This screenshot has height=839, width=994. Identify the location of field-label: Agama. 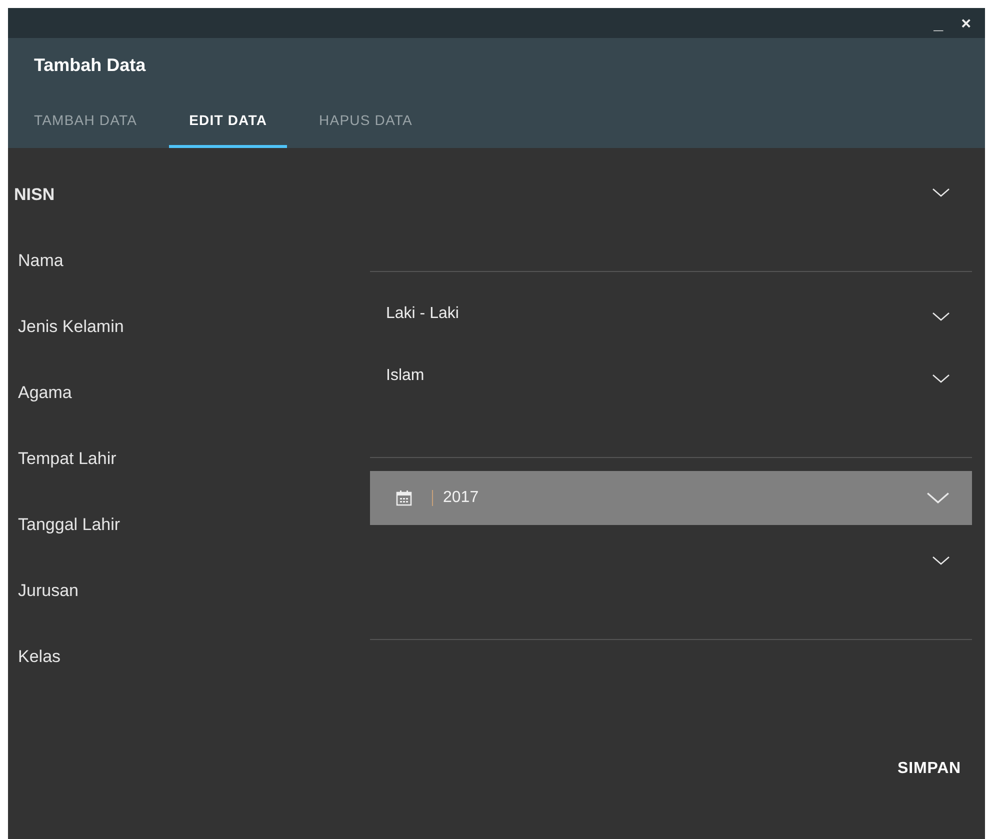
(45, 393).